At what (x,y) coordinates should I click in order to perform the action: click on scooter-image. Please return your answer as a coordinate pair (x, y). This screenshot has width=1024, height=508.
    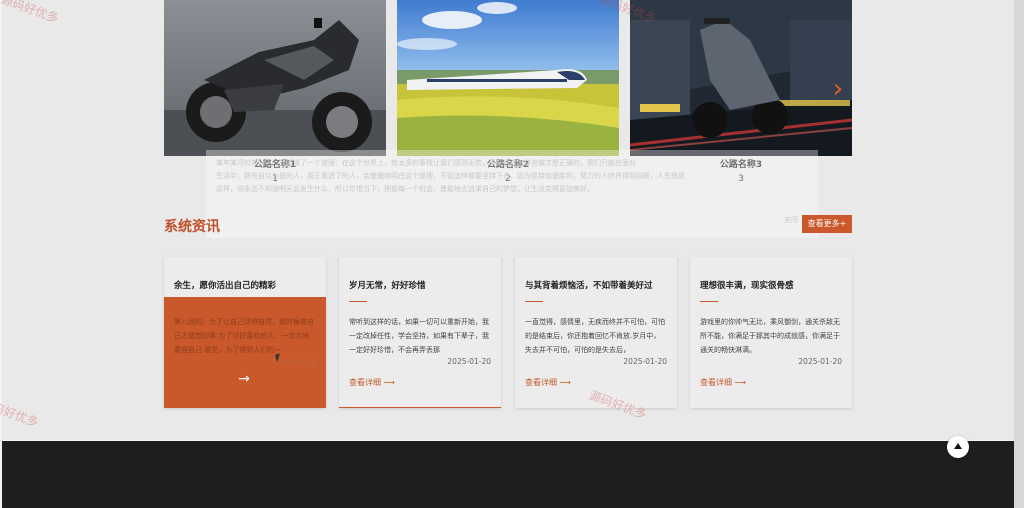
    Looking at the image, I should click on (741, 78).